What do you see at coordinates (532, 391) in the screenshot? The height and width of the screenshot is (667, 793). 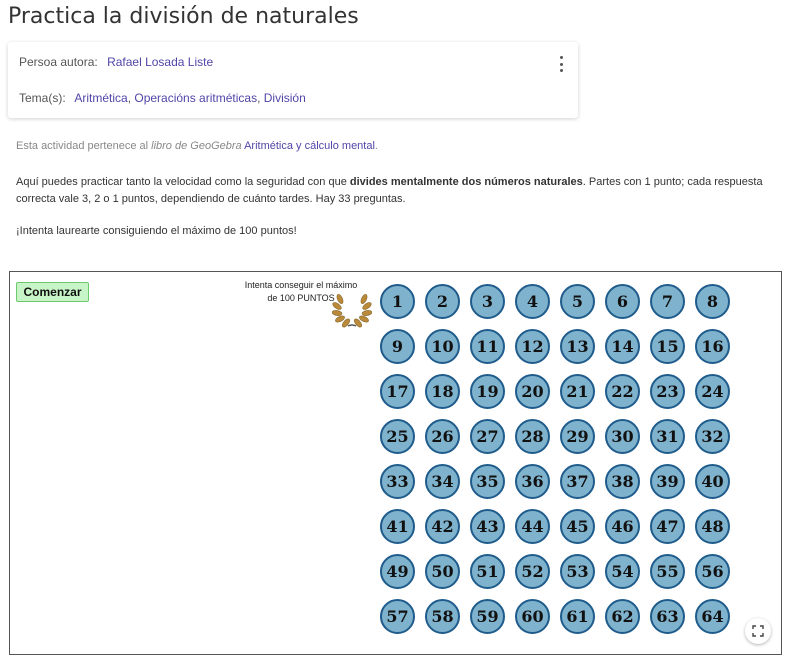 I see `number-button-20: 20` at bounding box center [532, 391].